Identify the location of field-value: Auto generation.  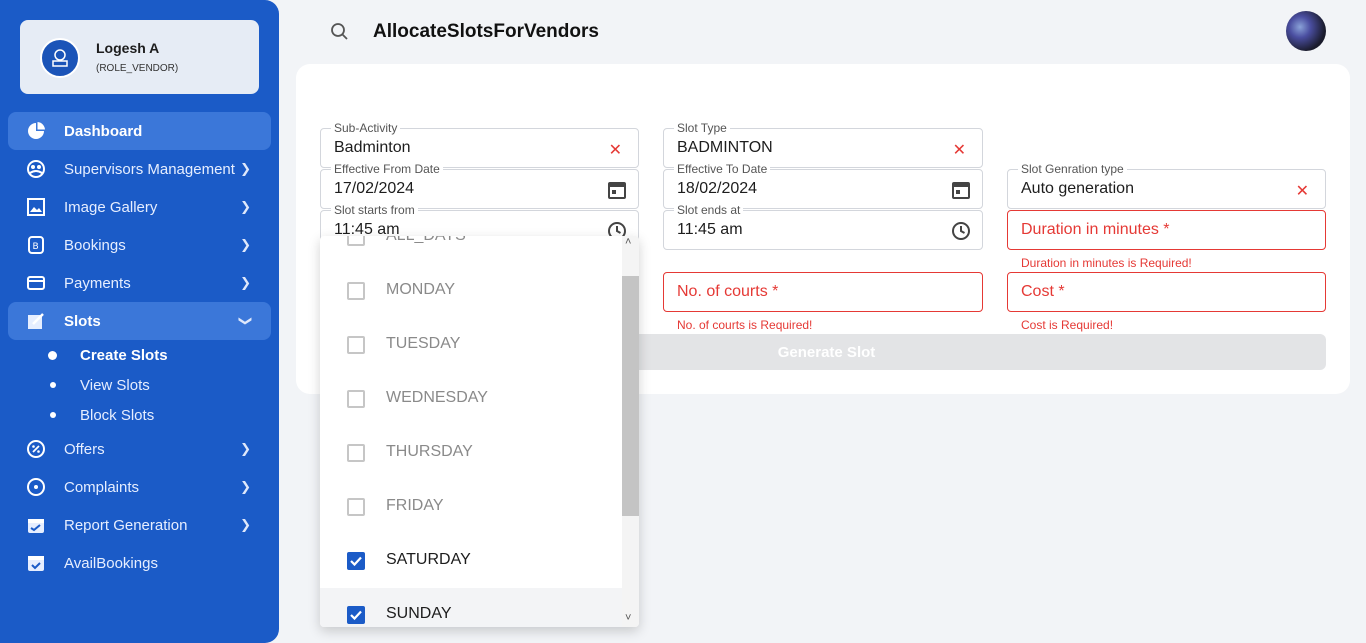
(1077, 188).